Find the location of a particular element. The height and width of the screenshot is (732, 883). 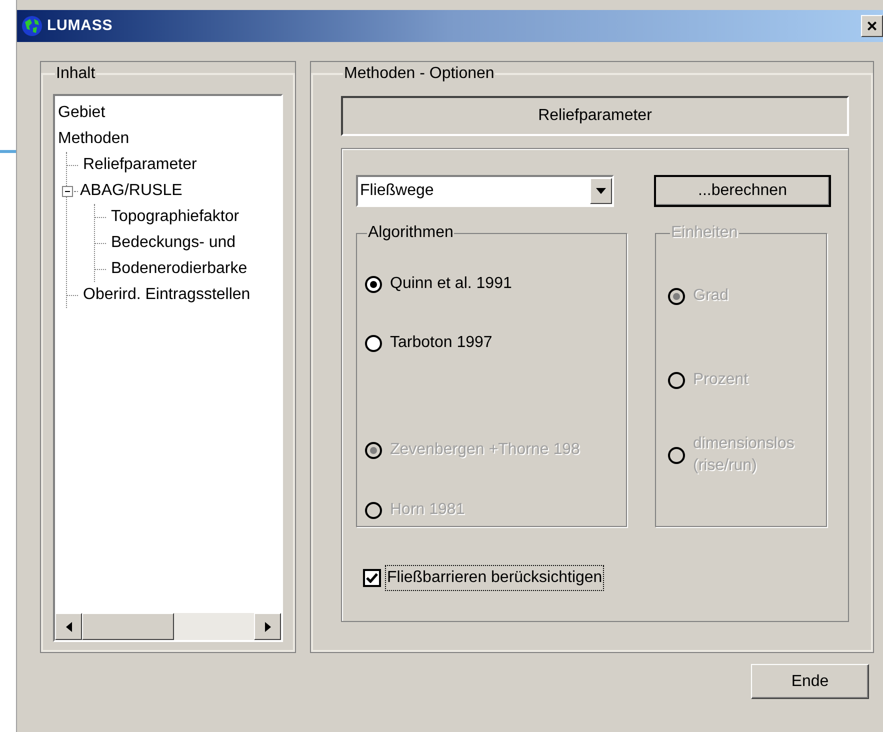

tree-item: Gebiet is located at coordinates (82, 113).